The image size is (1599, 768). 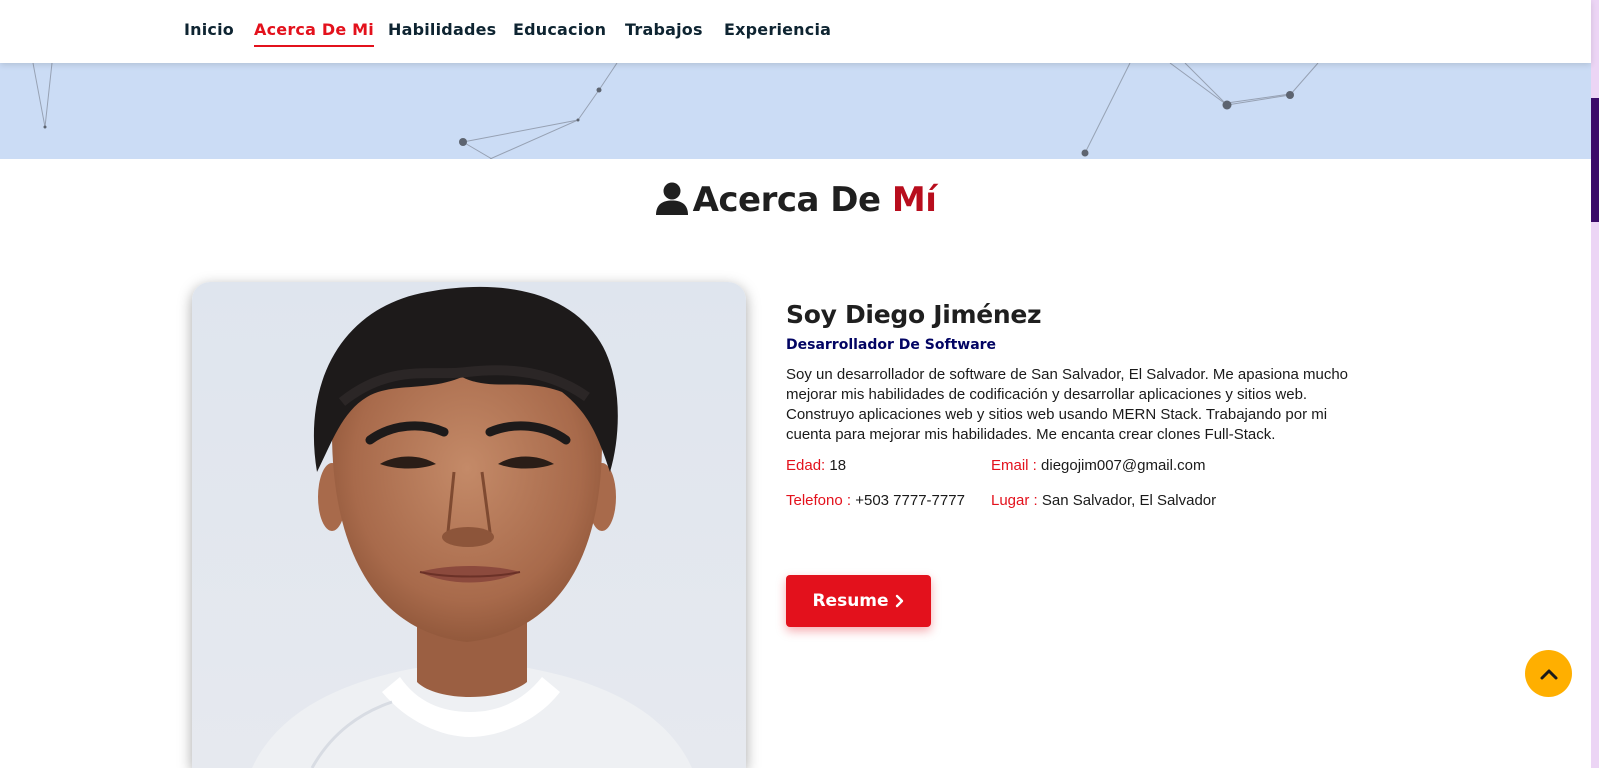 What do you see at coordinates (850, 601) in the screenshot?
I see `resume-button-label: Resume` at bounding box center [850, 601].